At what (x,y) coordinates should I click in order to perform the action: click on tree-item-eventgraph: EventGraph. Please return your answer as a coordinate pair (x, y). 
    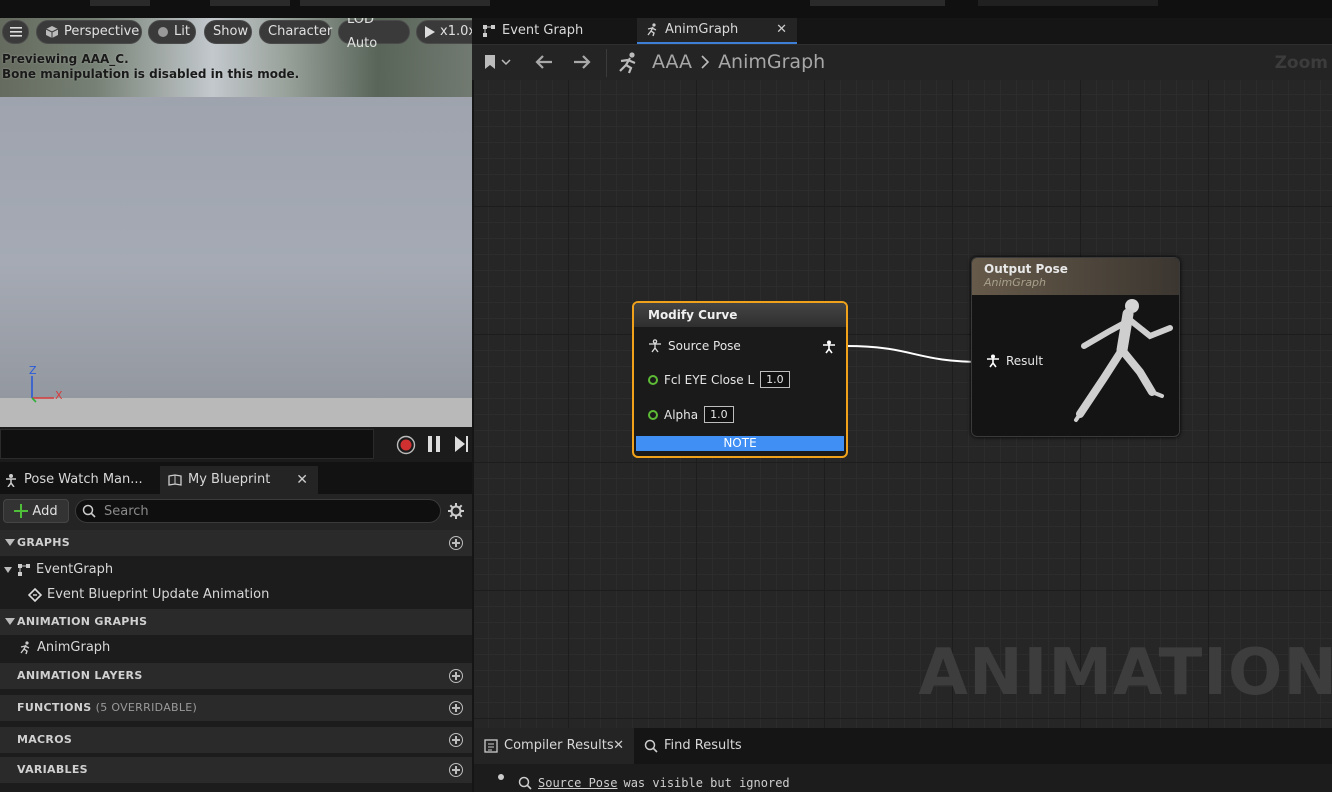
    Looking at the image, I should click on (58, 569).